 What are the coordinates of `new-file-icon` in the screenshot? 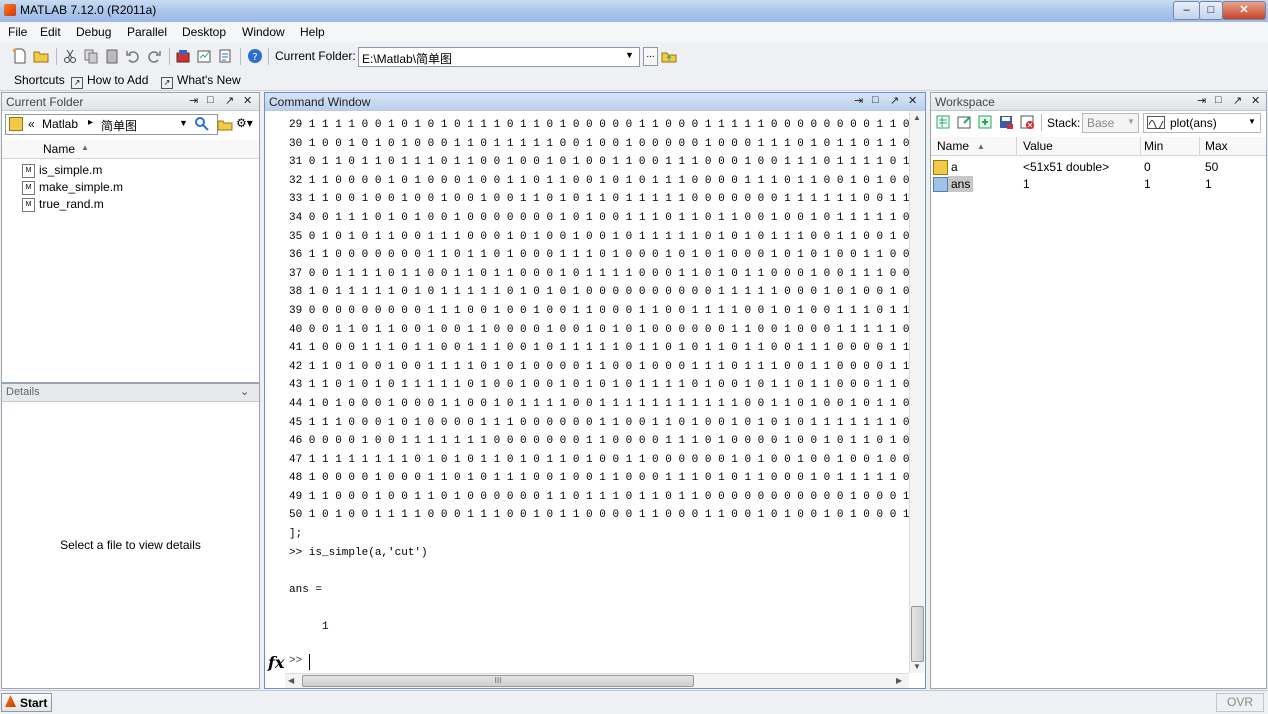 It's located at (20, 56).